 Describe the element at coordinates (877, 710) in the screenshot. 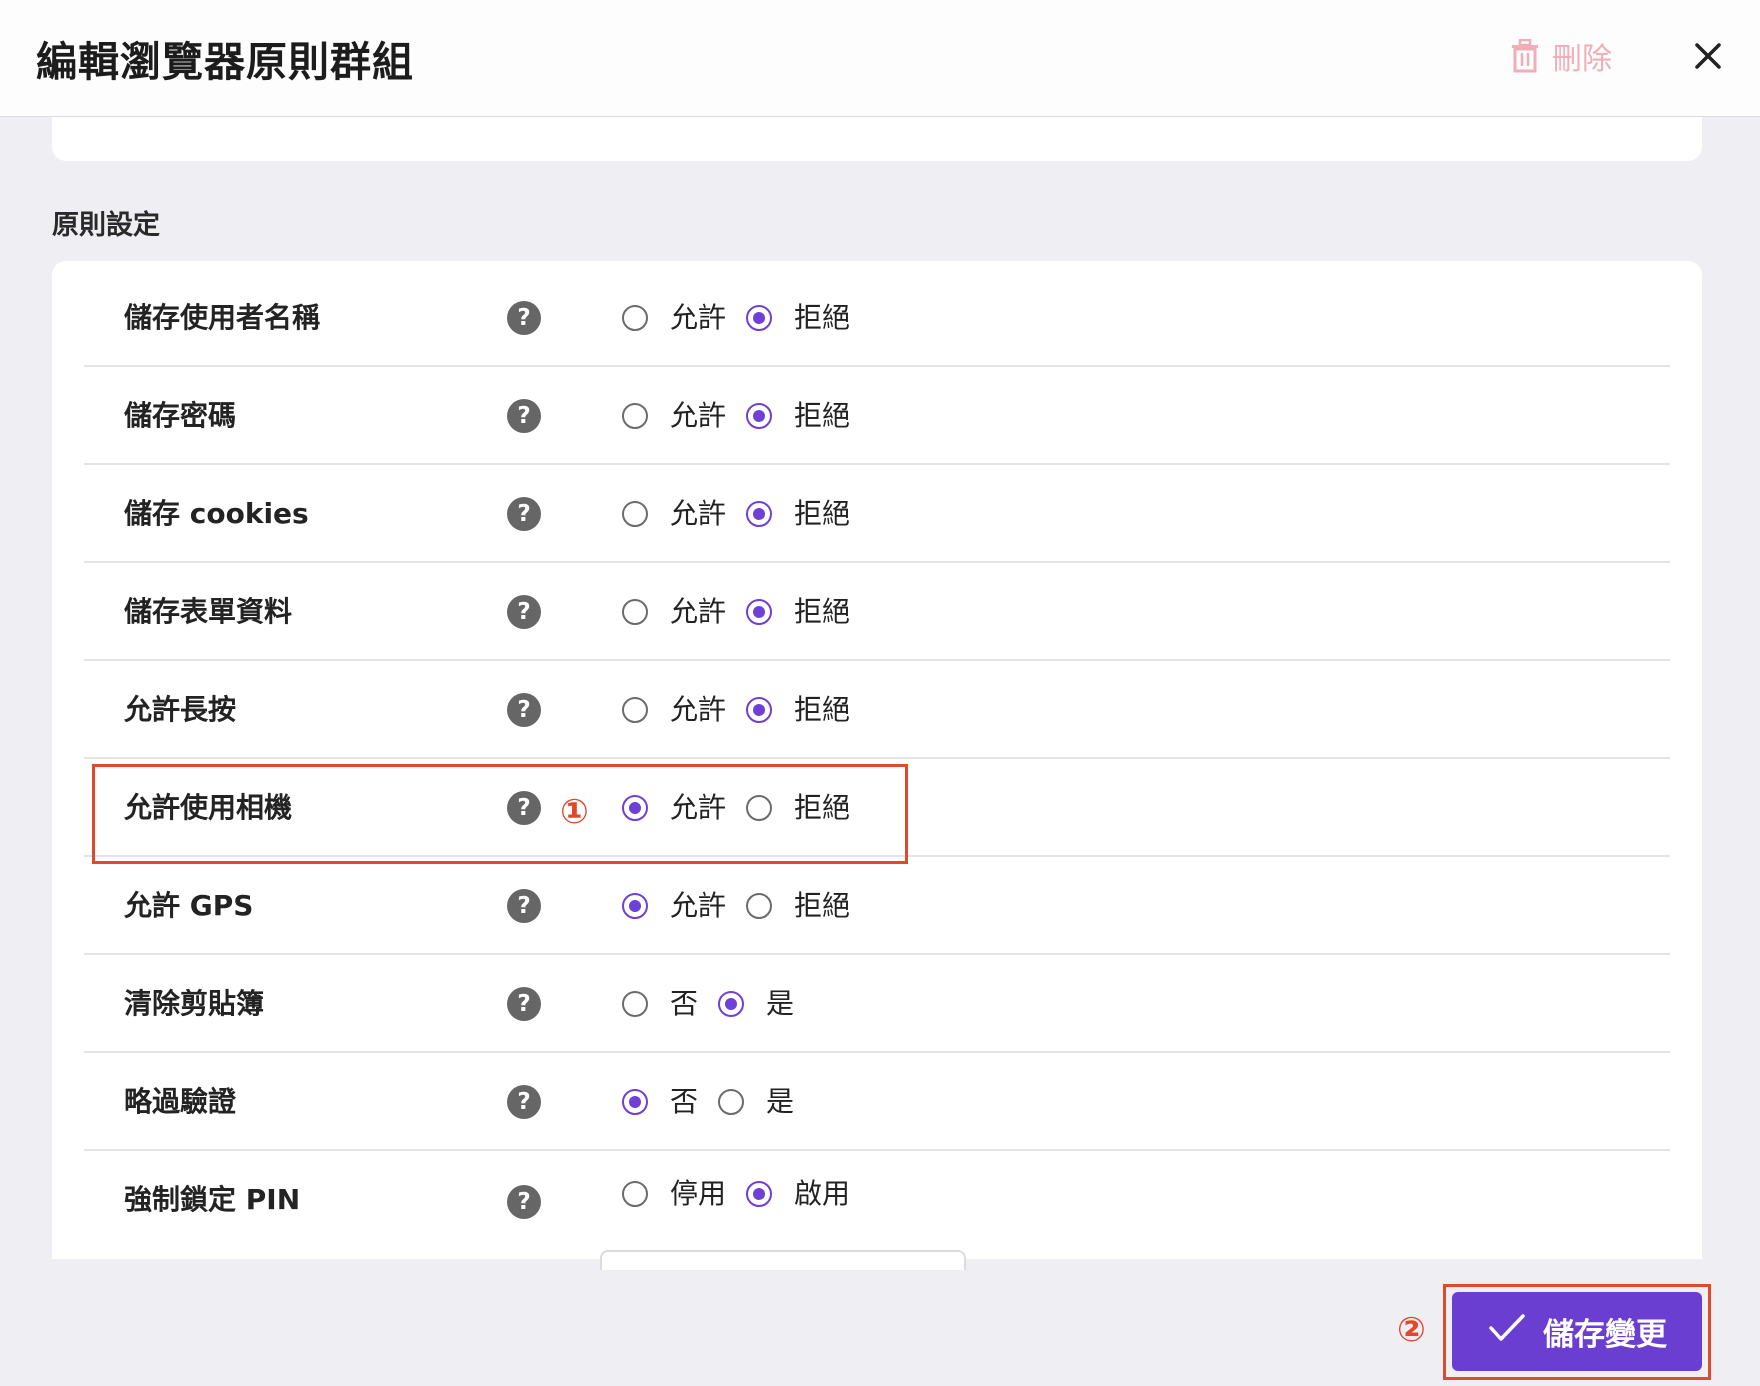

I see `setting-row: 允許長按? 允許 拒絕` at that location.